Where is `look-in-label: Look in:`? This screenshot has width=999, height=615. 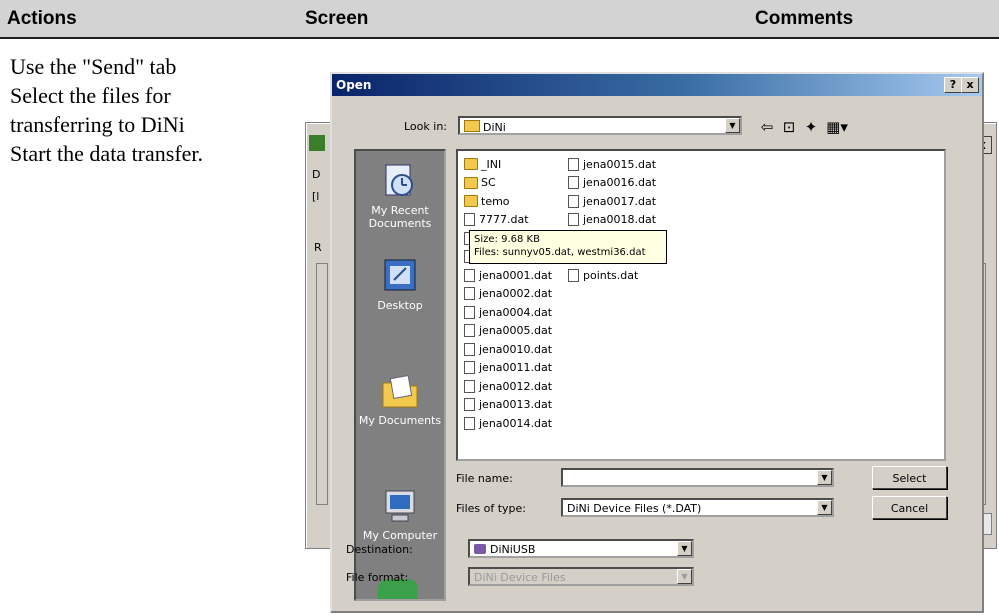
look-in-label: Look in: is located at coordinates (425, 126).